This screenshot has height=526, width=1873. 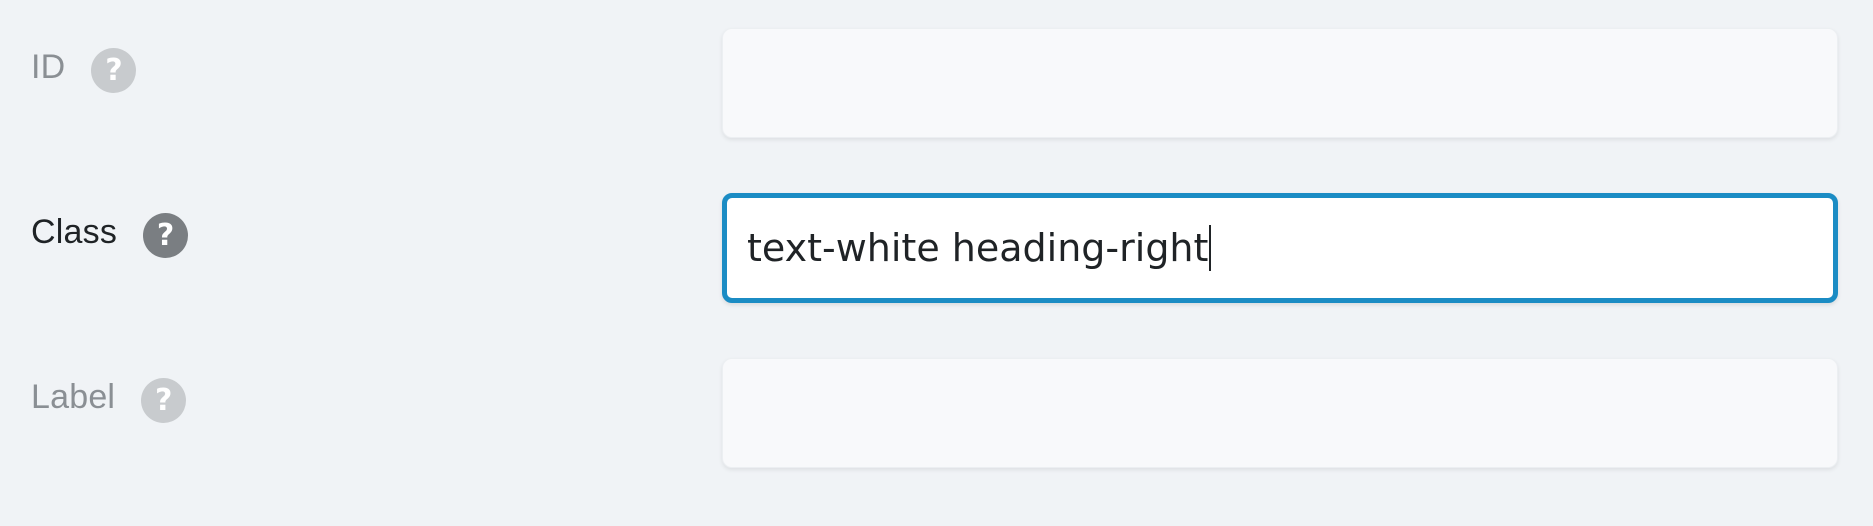 I want to click on class-label: Class, so click(x=74, y=232).